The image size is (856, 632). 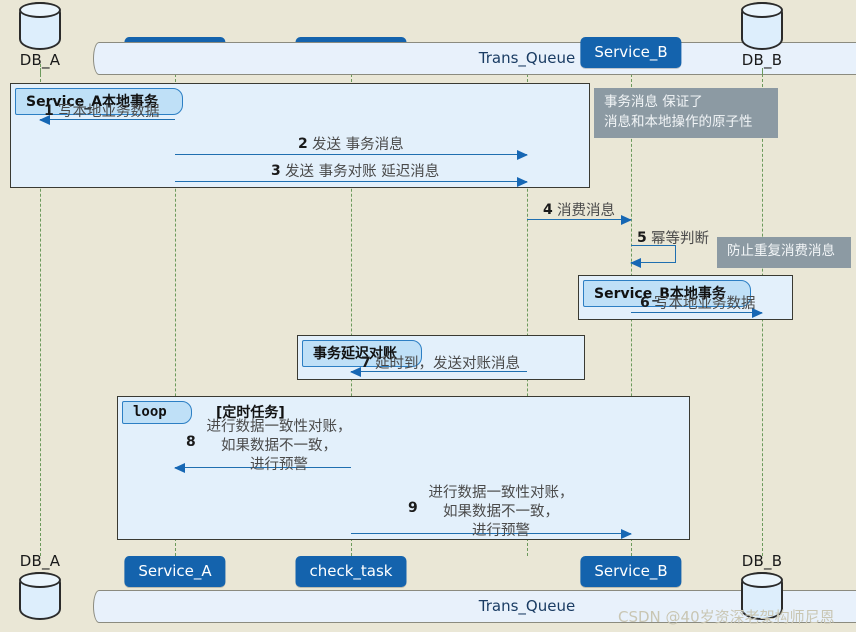 I want to click on participant-service-b-bottom: Service_B, so click(x=631, y=571).